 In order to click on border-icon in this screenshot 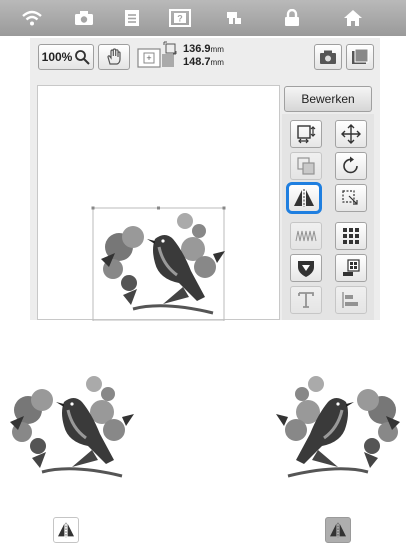, I will do `click(306, 236)`.